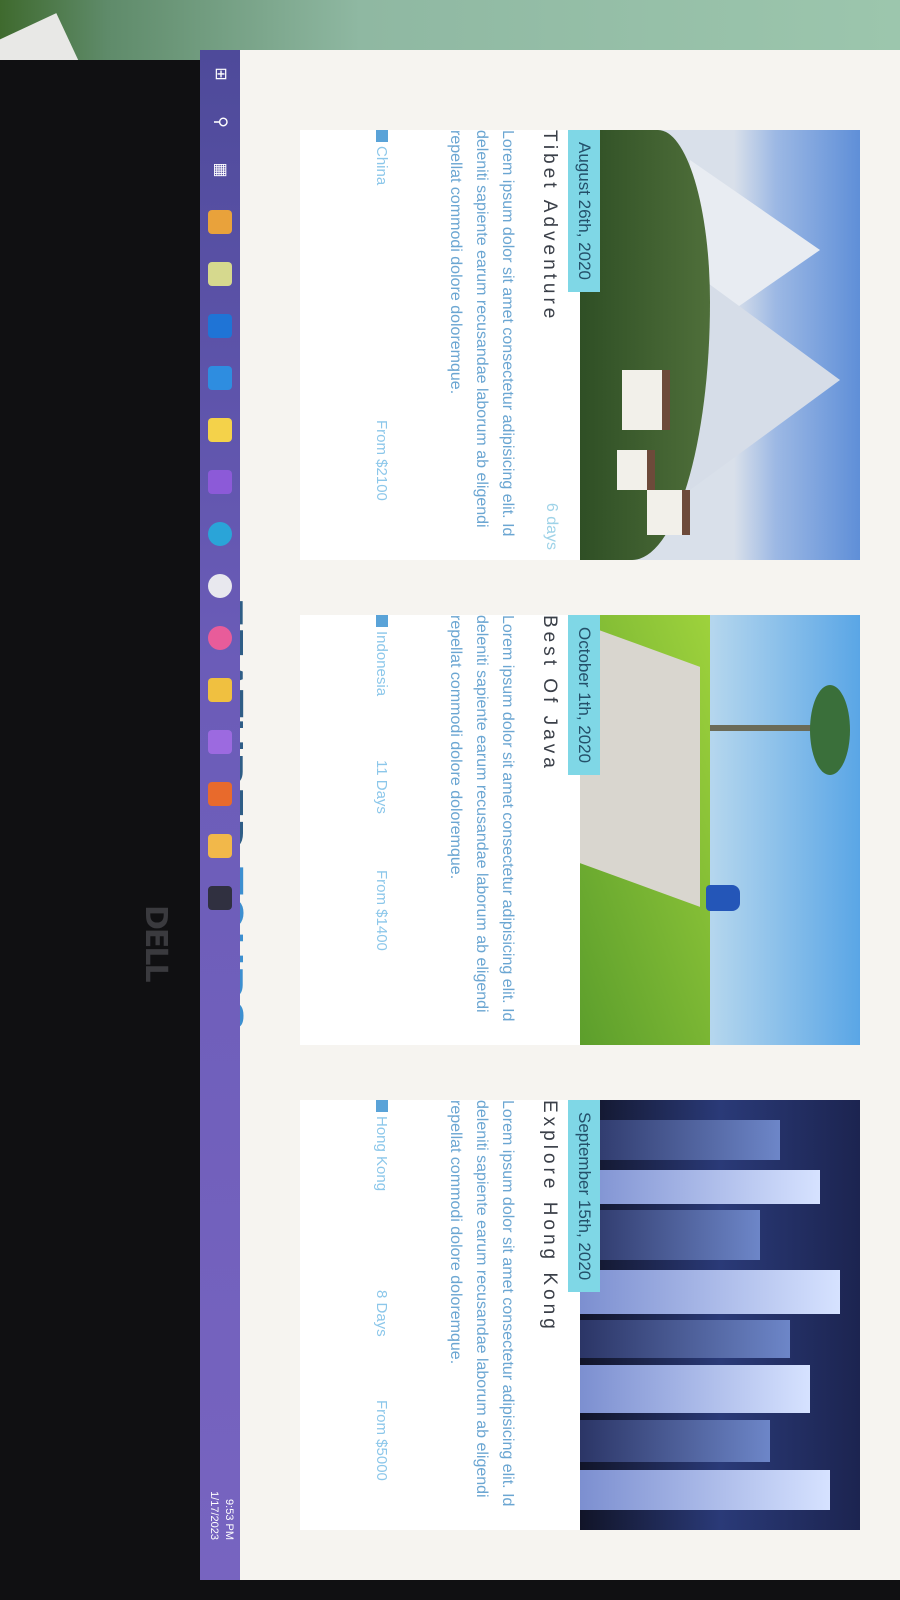  I want to click on tour-date-badge: October 1th, 2020, so click(584, 695).